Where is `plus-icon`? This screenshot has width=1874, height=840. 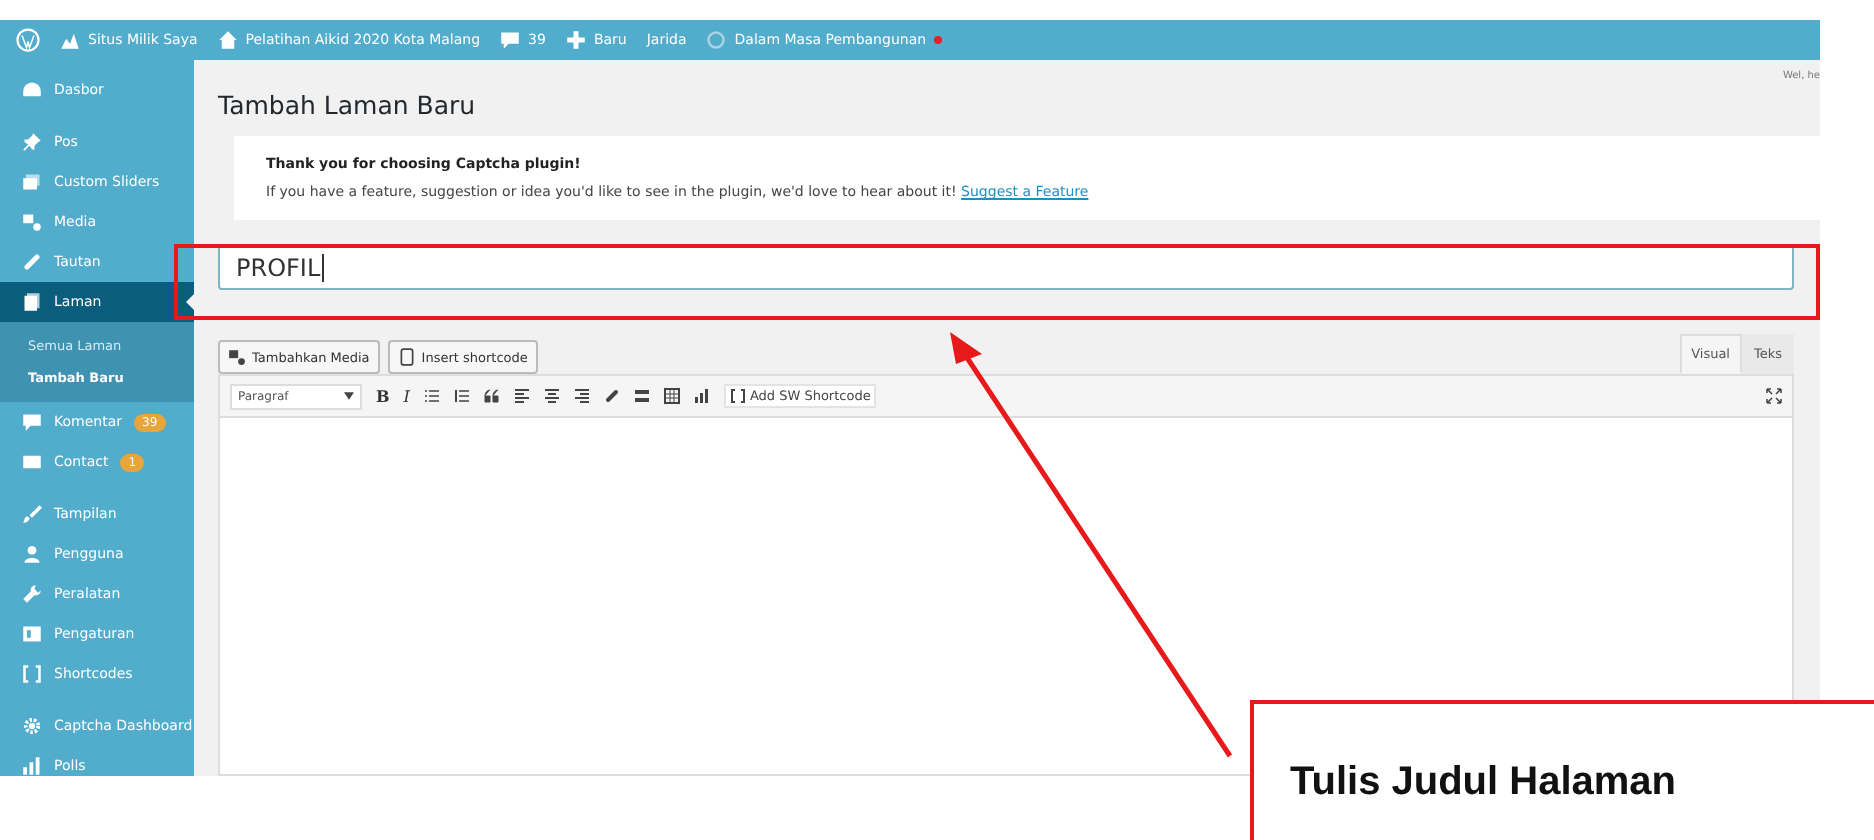 plus-icon is located at coordinates (575, 40).